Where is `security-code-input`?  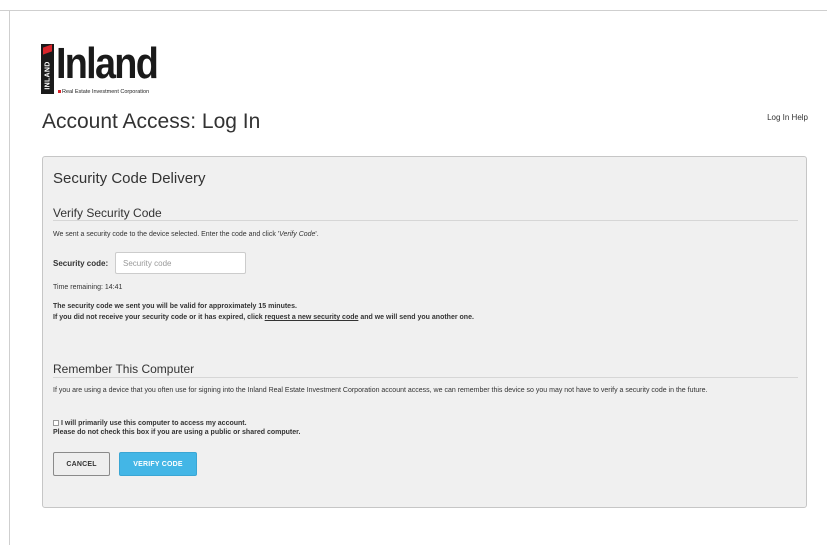
security-code-input is located at coordinates (180, 263).